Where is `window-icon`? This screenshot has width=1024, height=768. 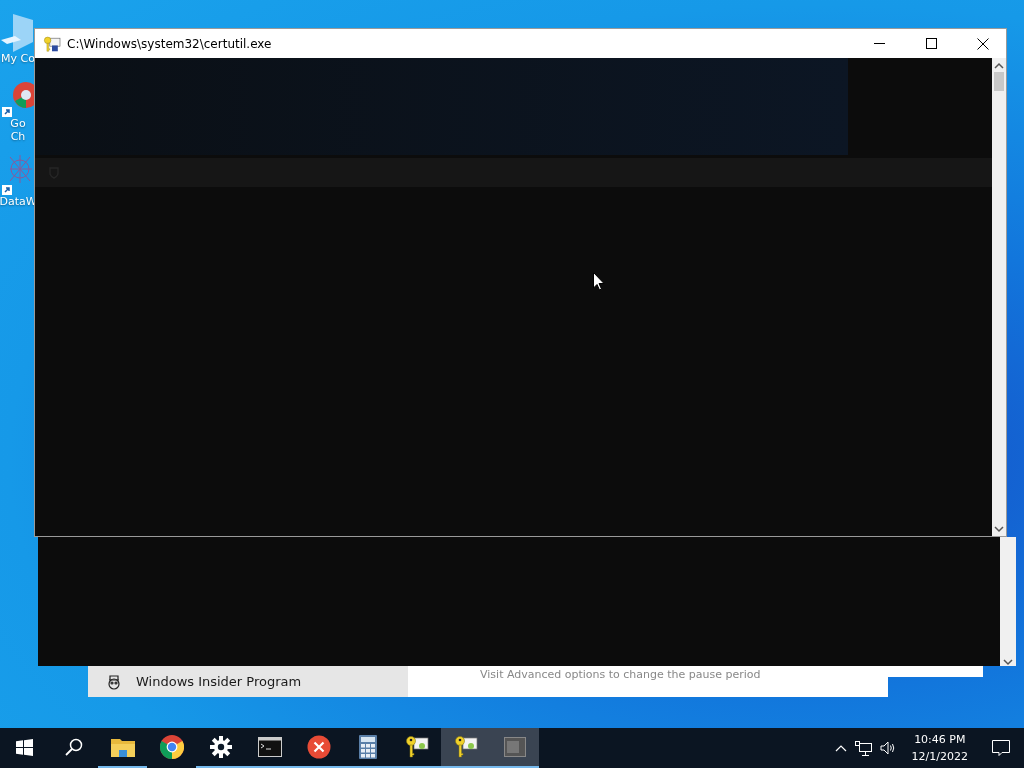 window-icon is located at coordinates (514, 747).